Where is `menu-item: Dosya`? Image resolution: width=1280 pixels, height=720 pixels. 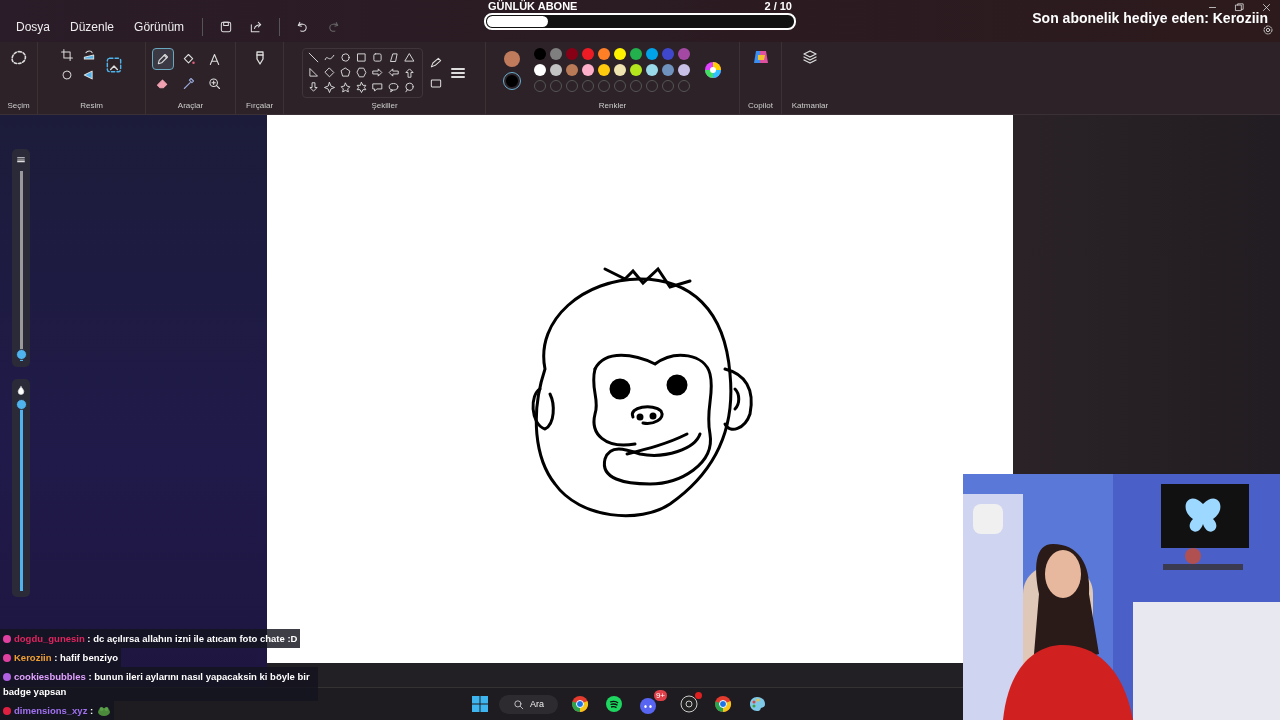
menu-item: Dosya is located at coordinates (33, 27).